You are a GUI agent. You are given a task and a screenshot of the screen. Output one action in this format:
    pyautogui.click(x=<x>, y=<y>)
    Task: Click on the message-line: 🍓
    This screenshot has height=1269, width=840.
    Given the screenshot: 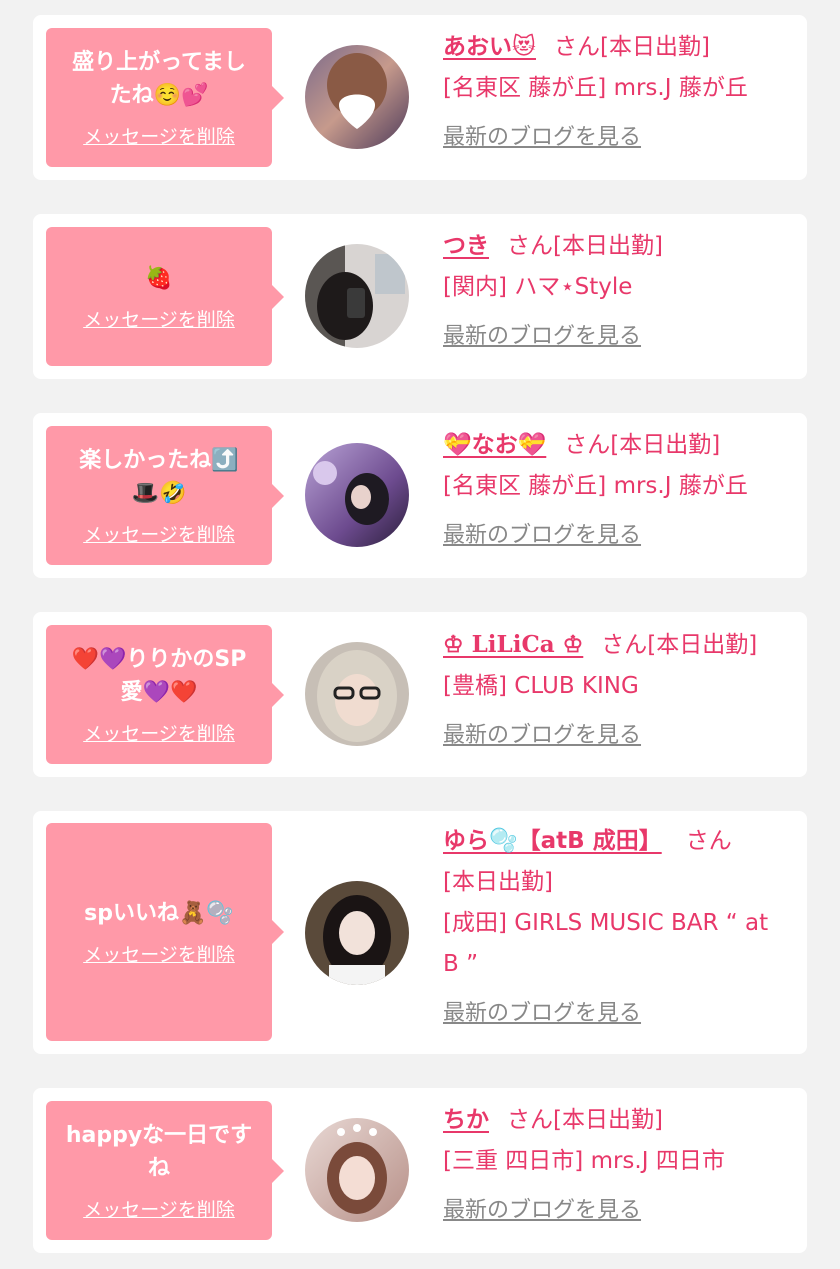 What is the action you would take?
    pyautogui.click(x=159, y=278)
    